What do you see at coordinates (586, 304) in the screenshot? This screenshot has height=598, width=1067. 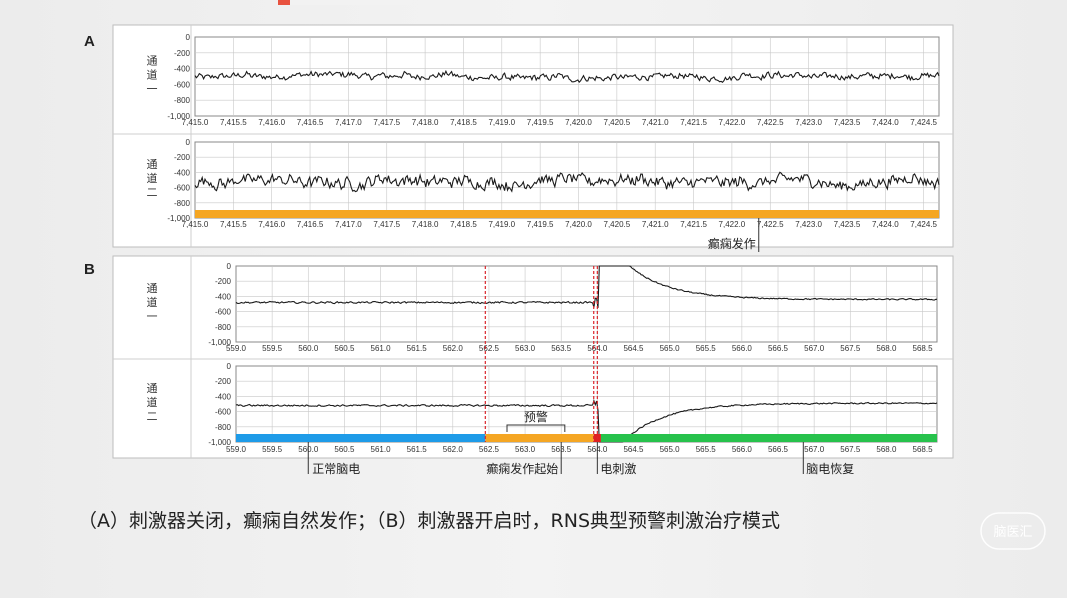 I see `plot-area` at bounding box center [586, 304].